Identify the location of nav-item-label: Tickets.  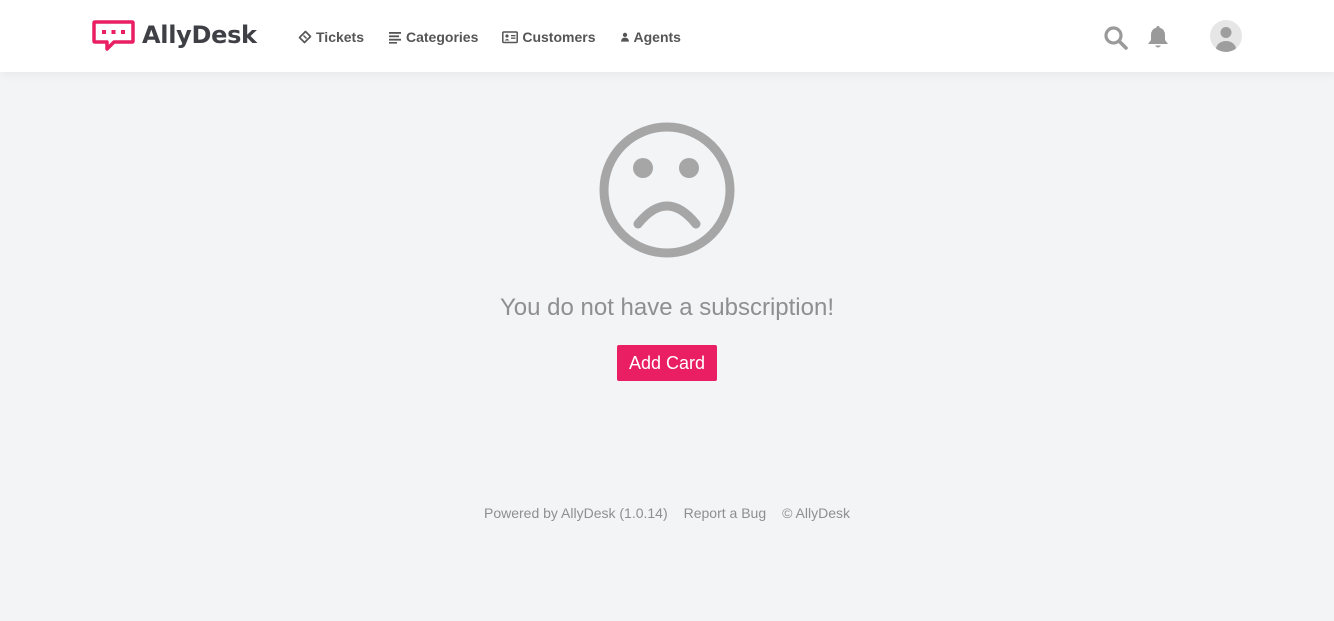
(340, 37).